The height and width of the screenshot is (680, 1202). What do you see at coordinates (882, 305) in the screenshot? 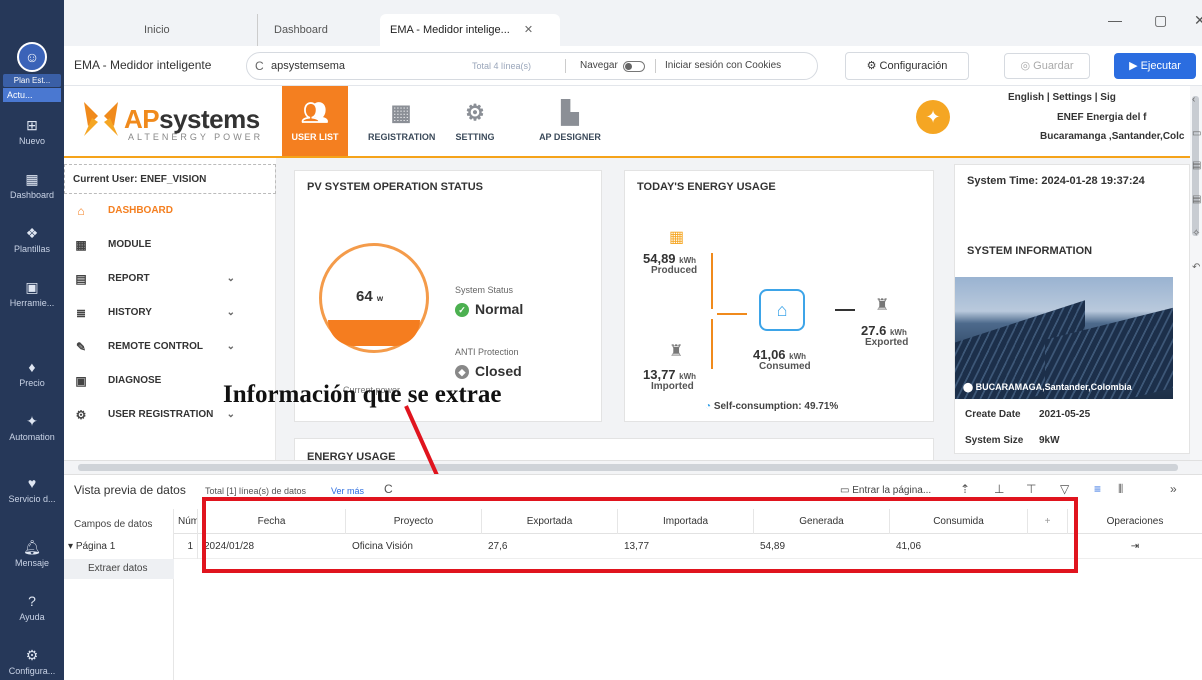
I see `grid-tower-icon: ♜` at bounding box center [882, 305].